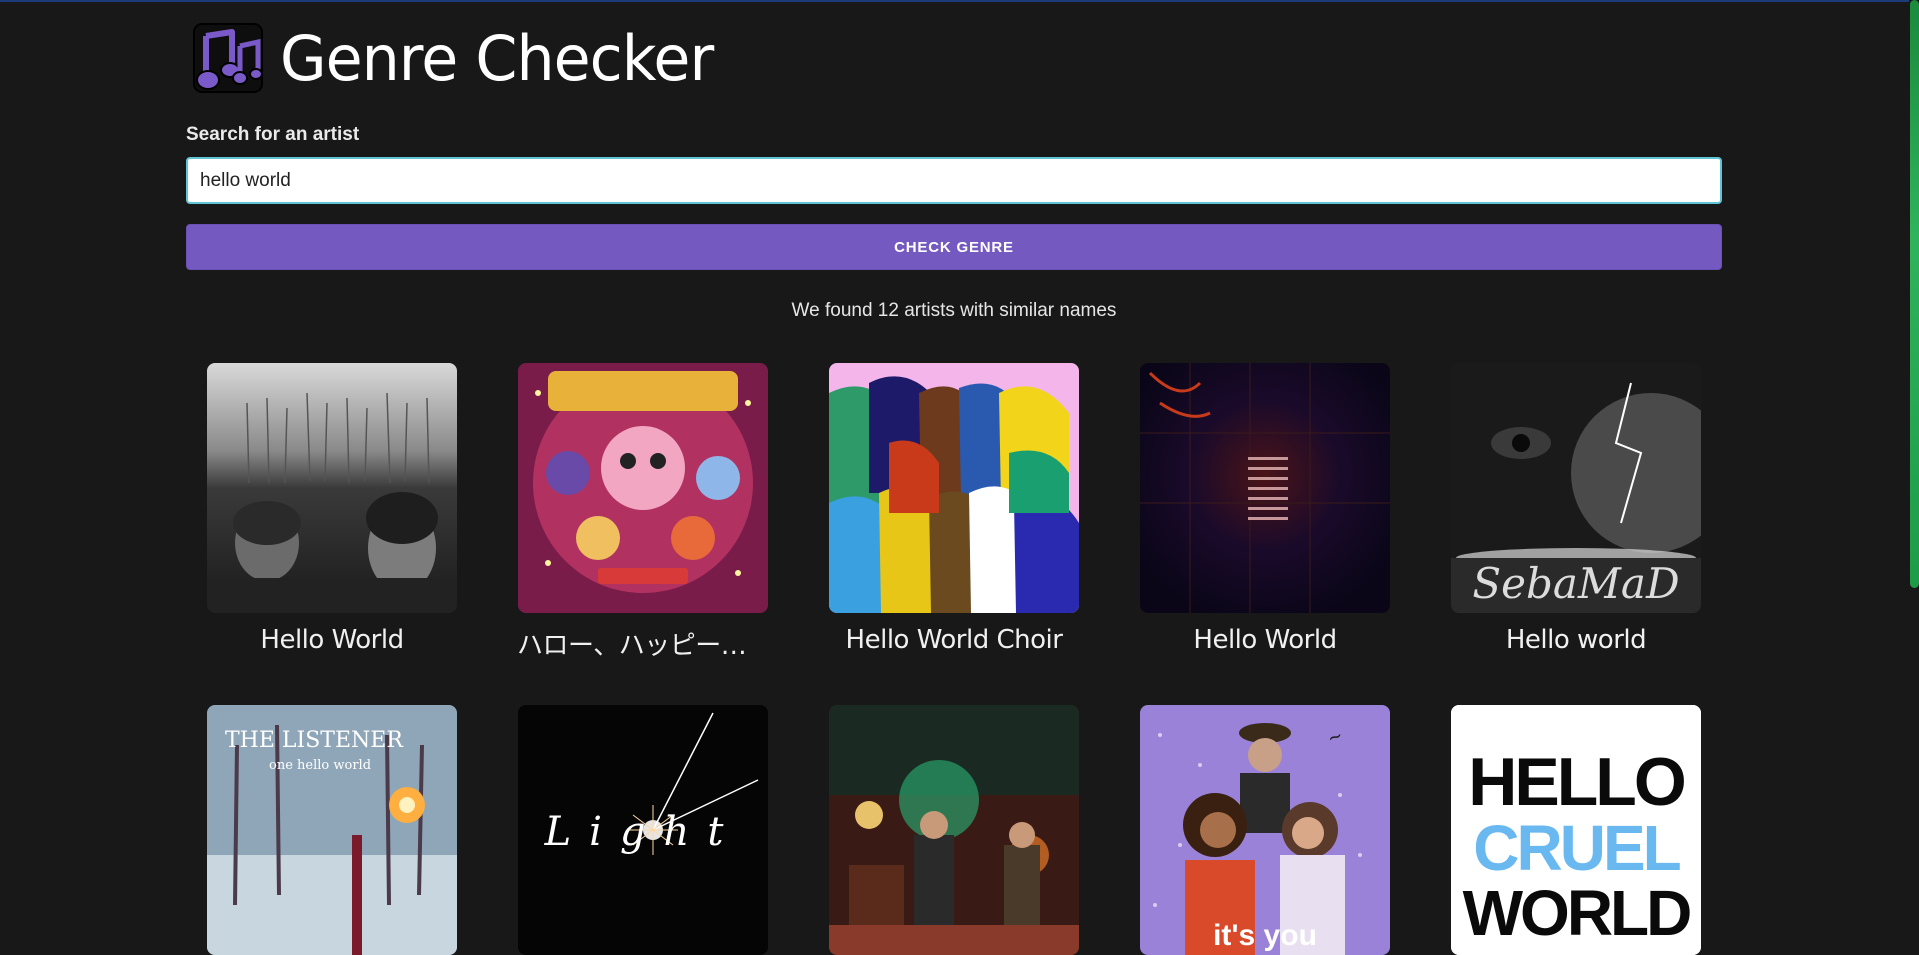 The width and height of the screenshot is (1919, 955). What do you see at coordinates (954, 640) in the screenshot?
I see `artist-name: Hello World Choir` at bounding box center [954, 640].